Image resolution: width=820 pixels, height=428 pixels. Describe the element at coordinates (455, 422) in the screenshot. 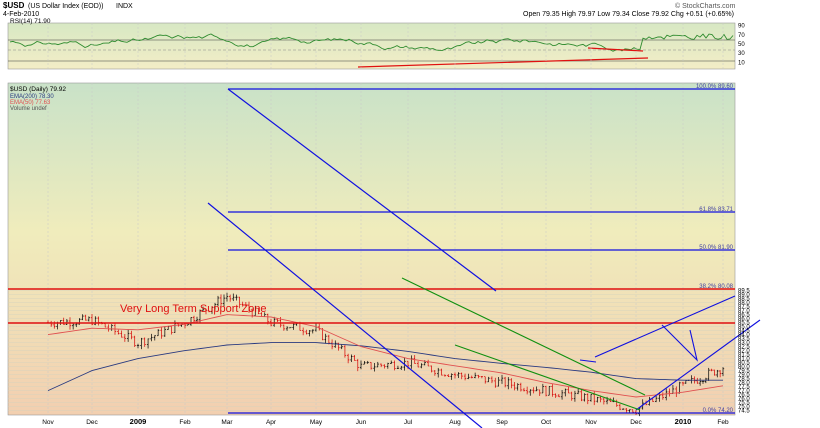

I see `x-tick-label: Aug` at that location.